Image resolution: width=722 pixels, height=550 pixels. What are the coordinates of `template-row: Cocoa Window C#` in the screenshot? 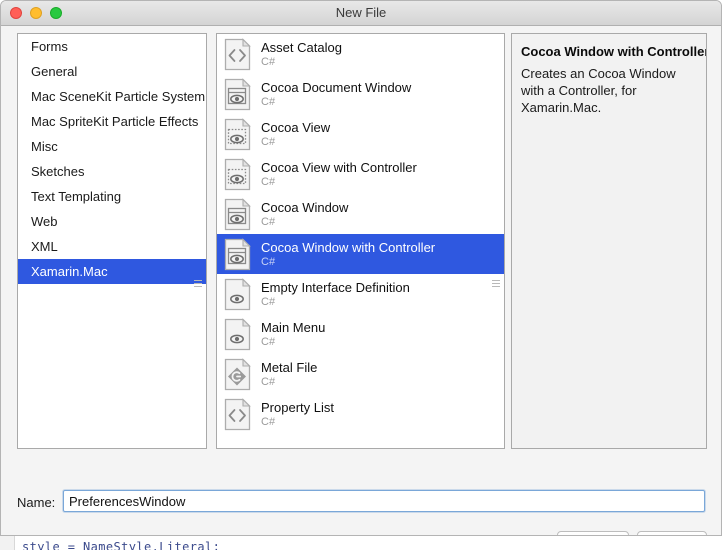 It's located at (360, 214).